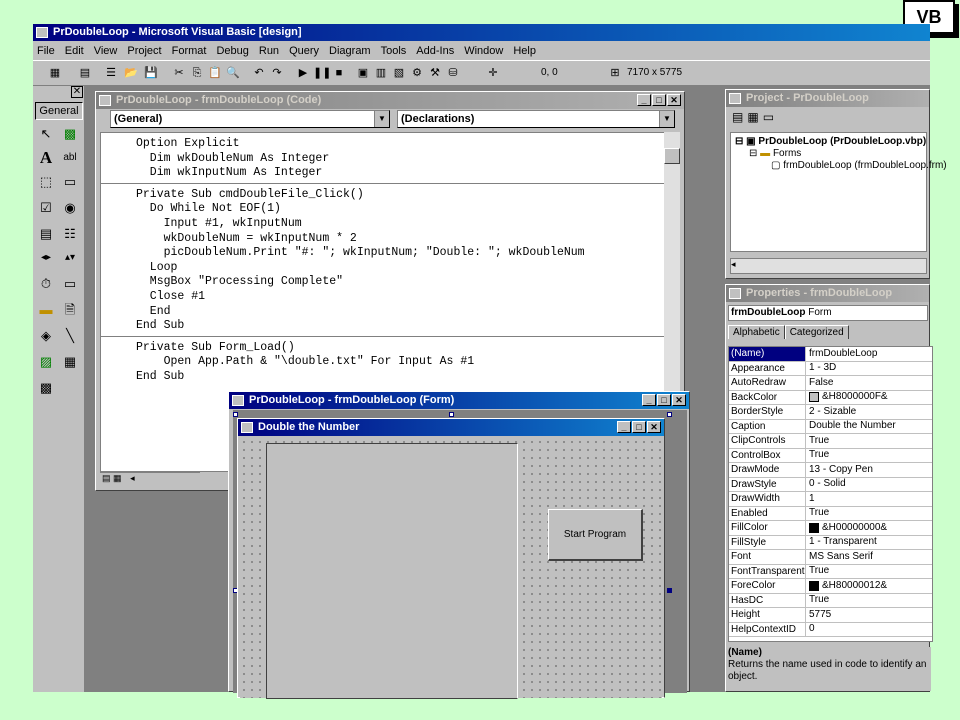  Describe the element at coordinates (869, 543) in the screenshot. I see `property-value: 1 - Transparent` at that location.